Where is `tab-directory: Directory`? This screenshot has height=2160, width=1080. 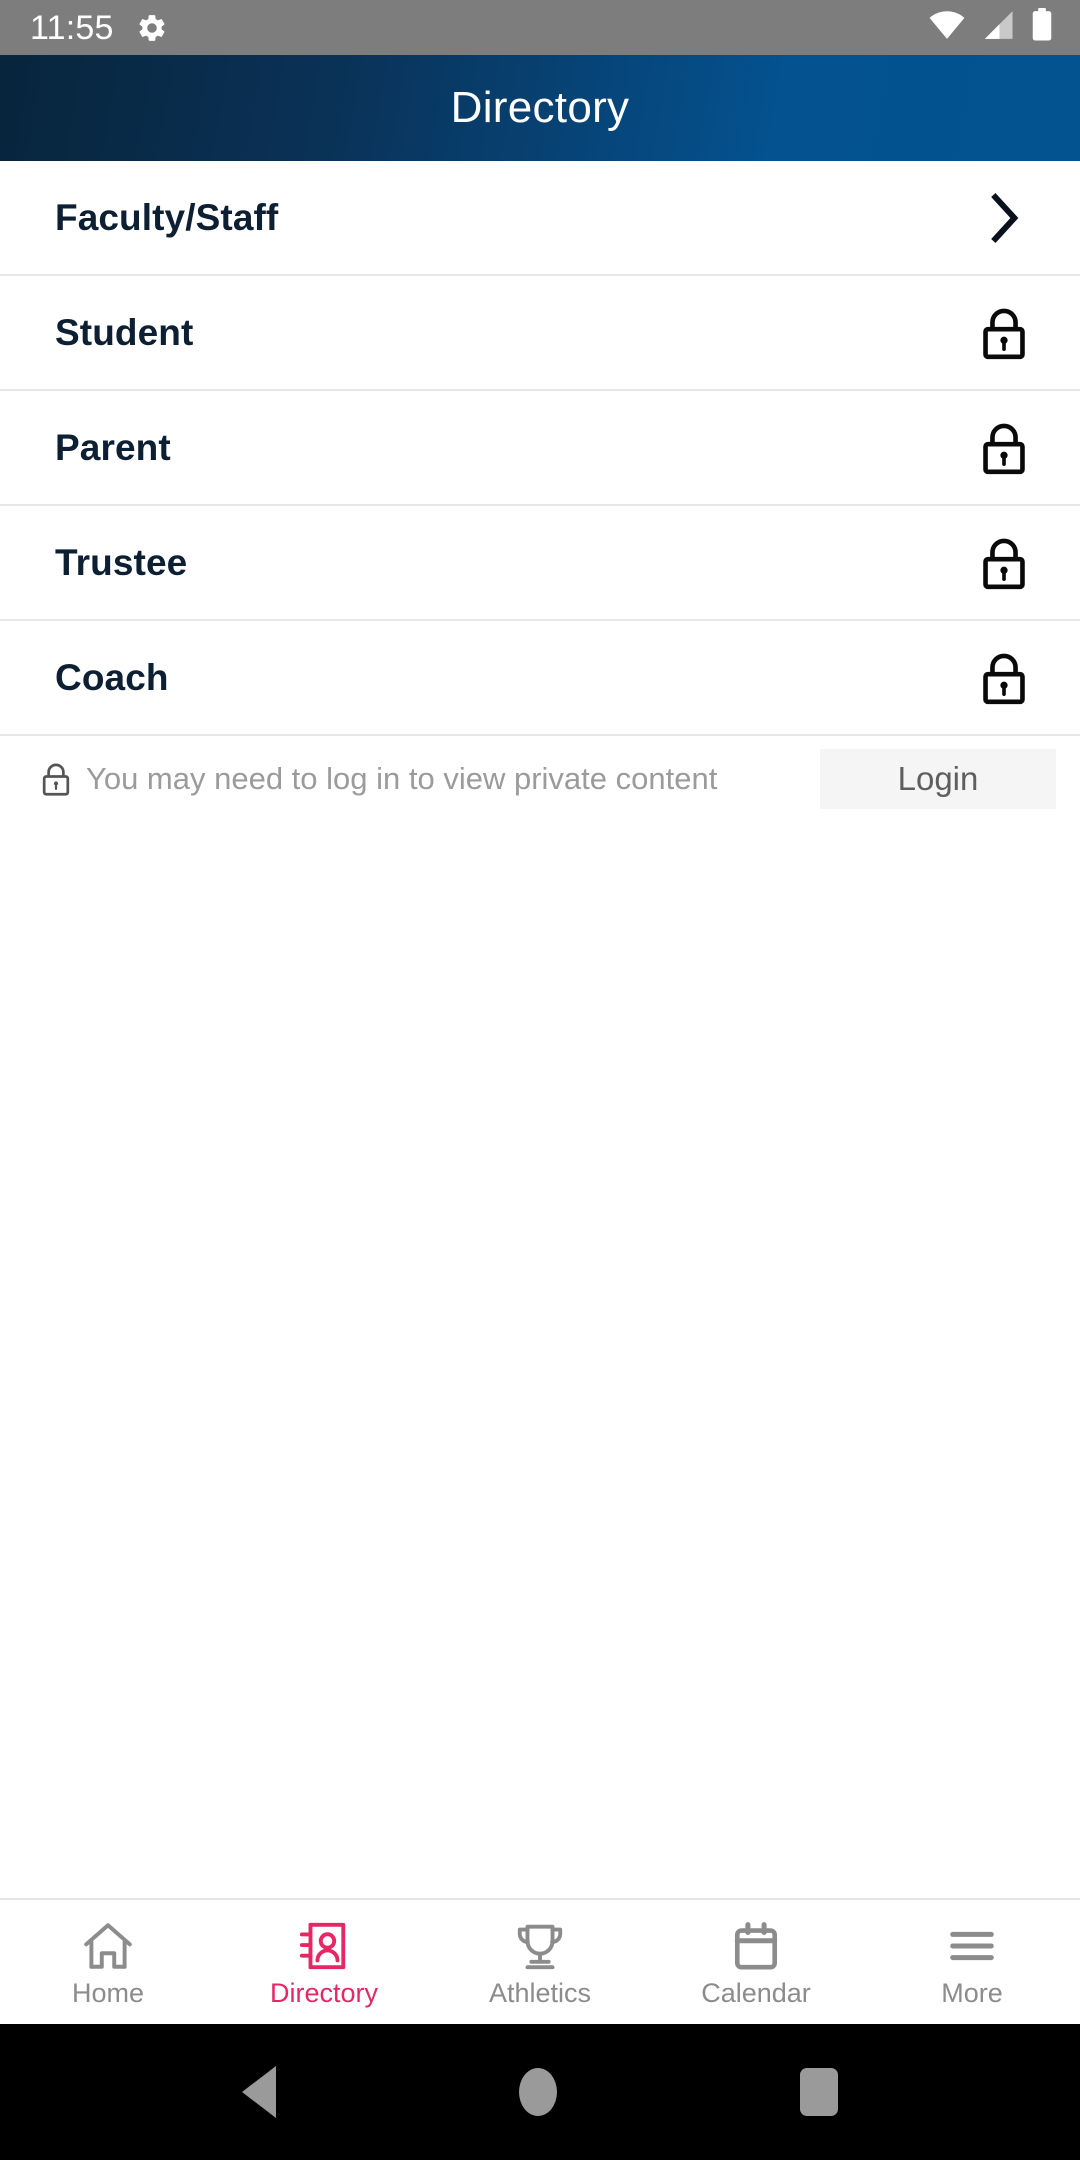
tab-directory: Directory is located at coordinates (324, 1962).